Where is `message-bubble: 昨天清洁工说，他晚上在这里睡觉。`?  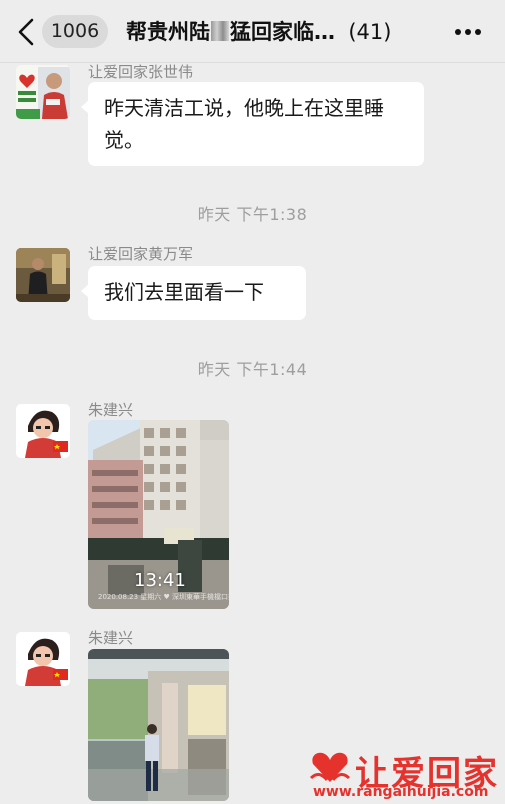
message-bubble: 昨天清洁工说，他晚上在这里睡觉。 is located at coordinates (252, 124).